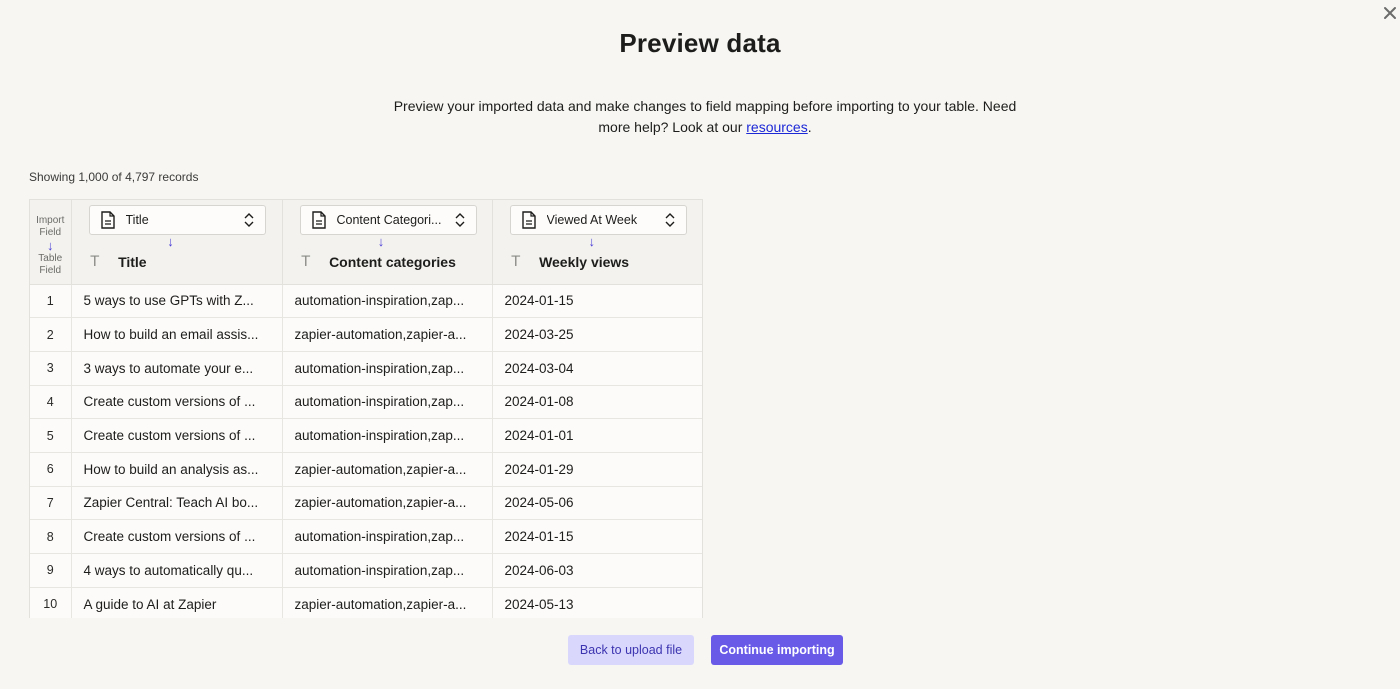 This screenshot has height=689, width=1400. Describe the element at coordinates (50, 226) in the screenshot. I see `import-label: Import Field` at that location.